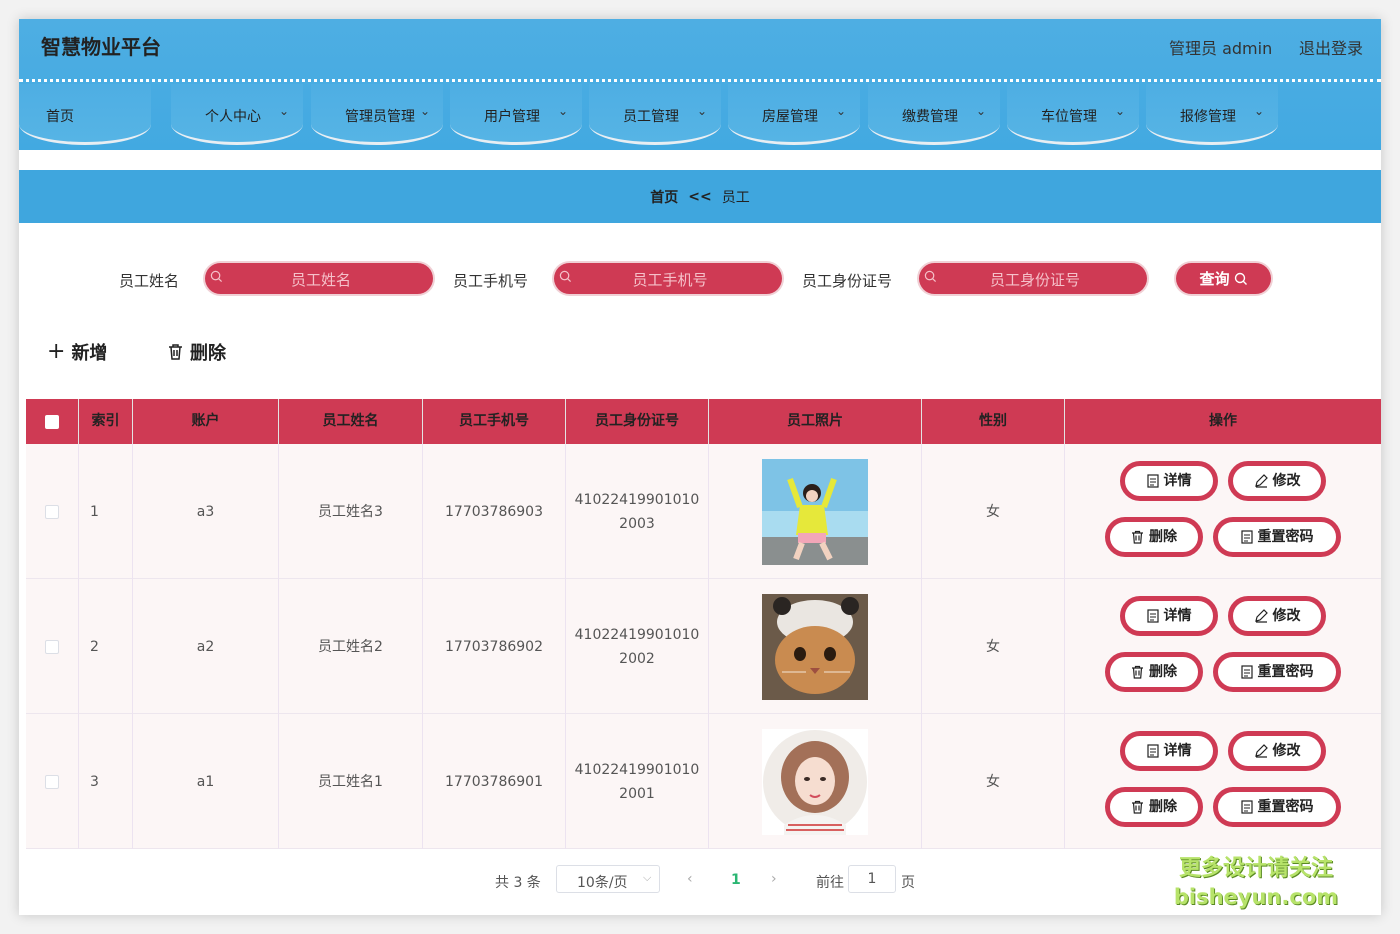  I want to click on column-header-id-number: 员工身份证号, so click(637, 421).